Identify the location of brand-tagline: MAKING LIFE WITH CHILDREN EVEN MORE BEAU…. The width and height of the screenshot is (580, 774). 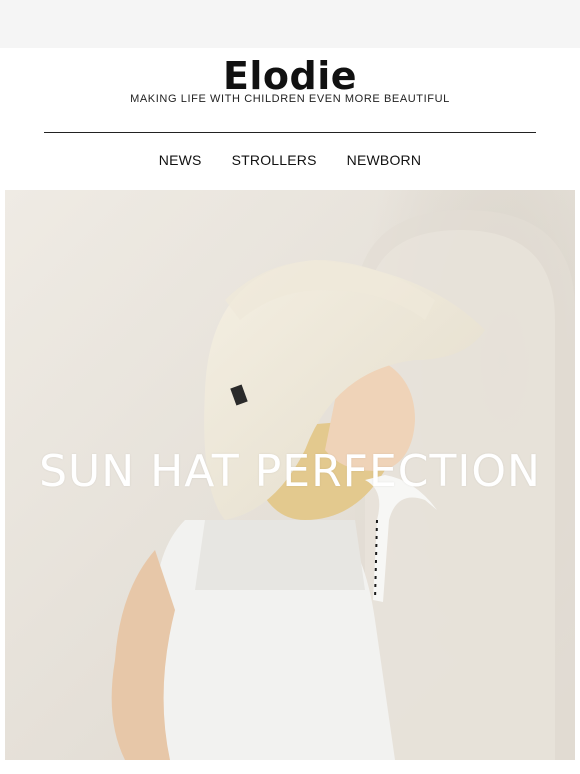
(290, 99).